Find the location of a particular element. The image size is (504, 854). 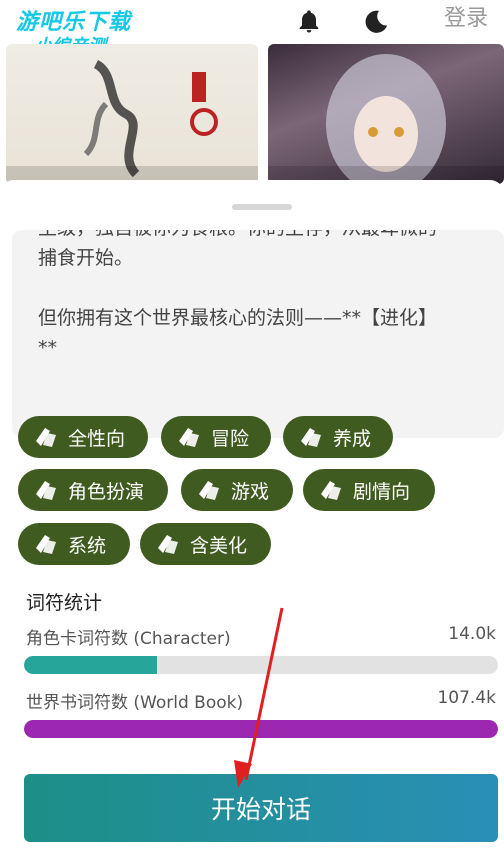

description-line: ** is located at coordinates (47, 348).